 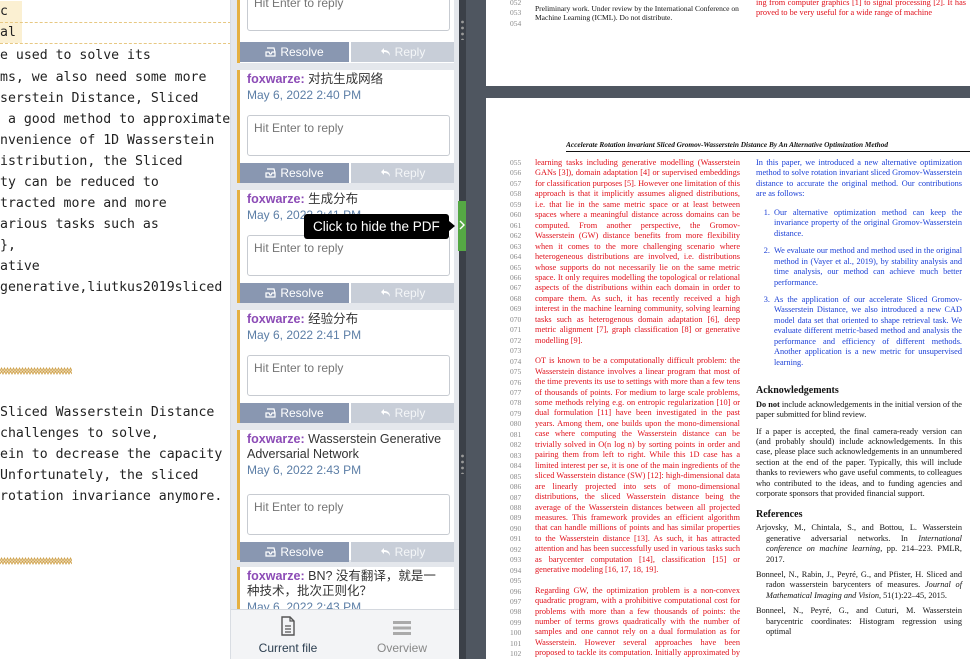 What do you see at coordinates (768, 404) in the screenshot?
I see `bold-text: Do not` at bounding box center [768, 404].